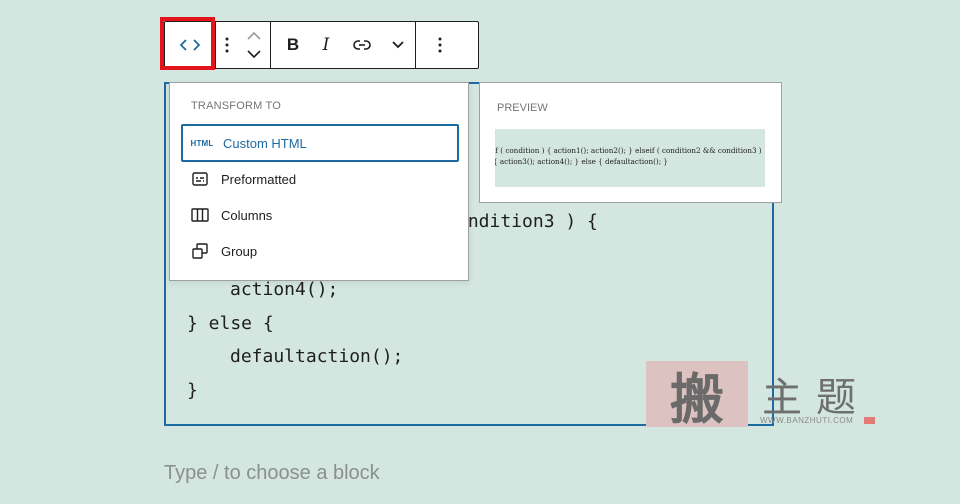 The width and height of the screenshot is (960, 504). I want to click on transform-item-label: Preformatted, so click(259, 179).